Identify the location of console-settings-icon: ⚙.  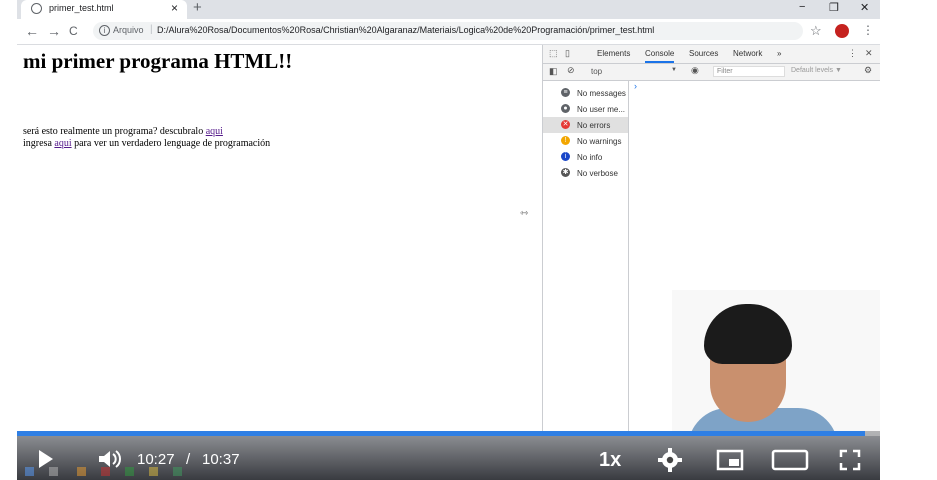
(868, 70).